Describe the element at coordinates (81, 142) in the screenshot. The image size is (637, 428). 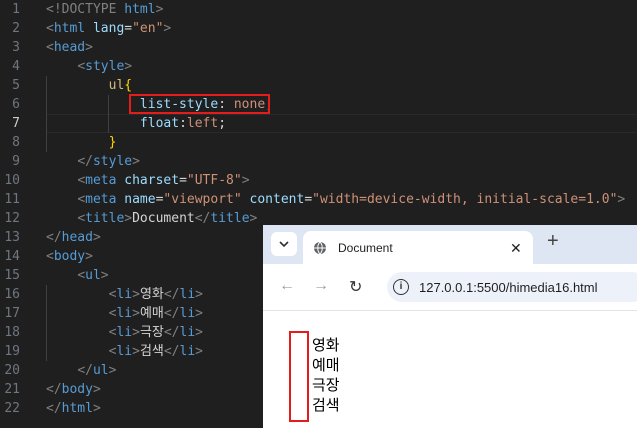
I see `code-text: }` at that location.